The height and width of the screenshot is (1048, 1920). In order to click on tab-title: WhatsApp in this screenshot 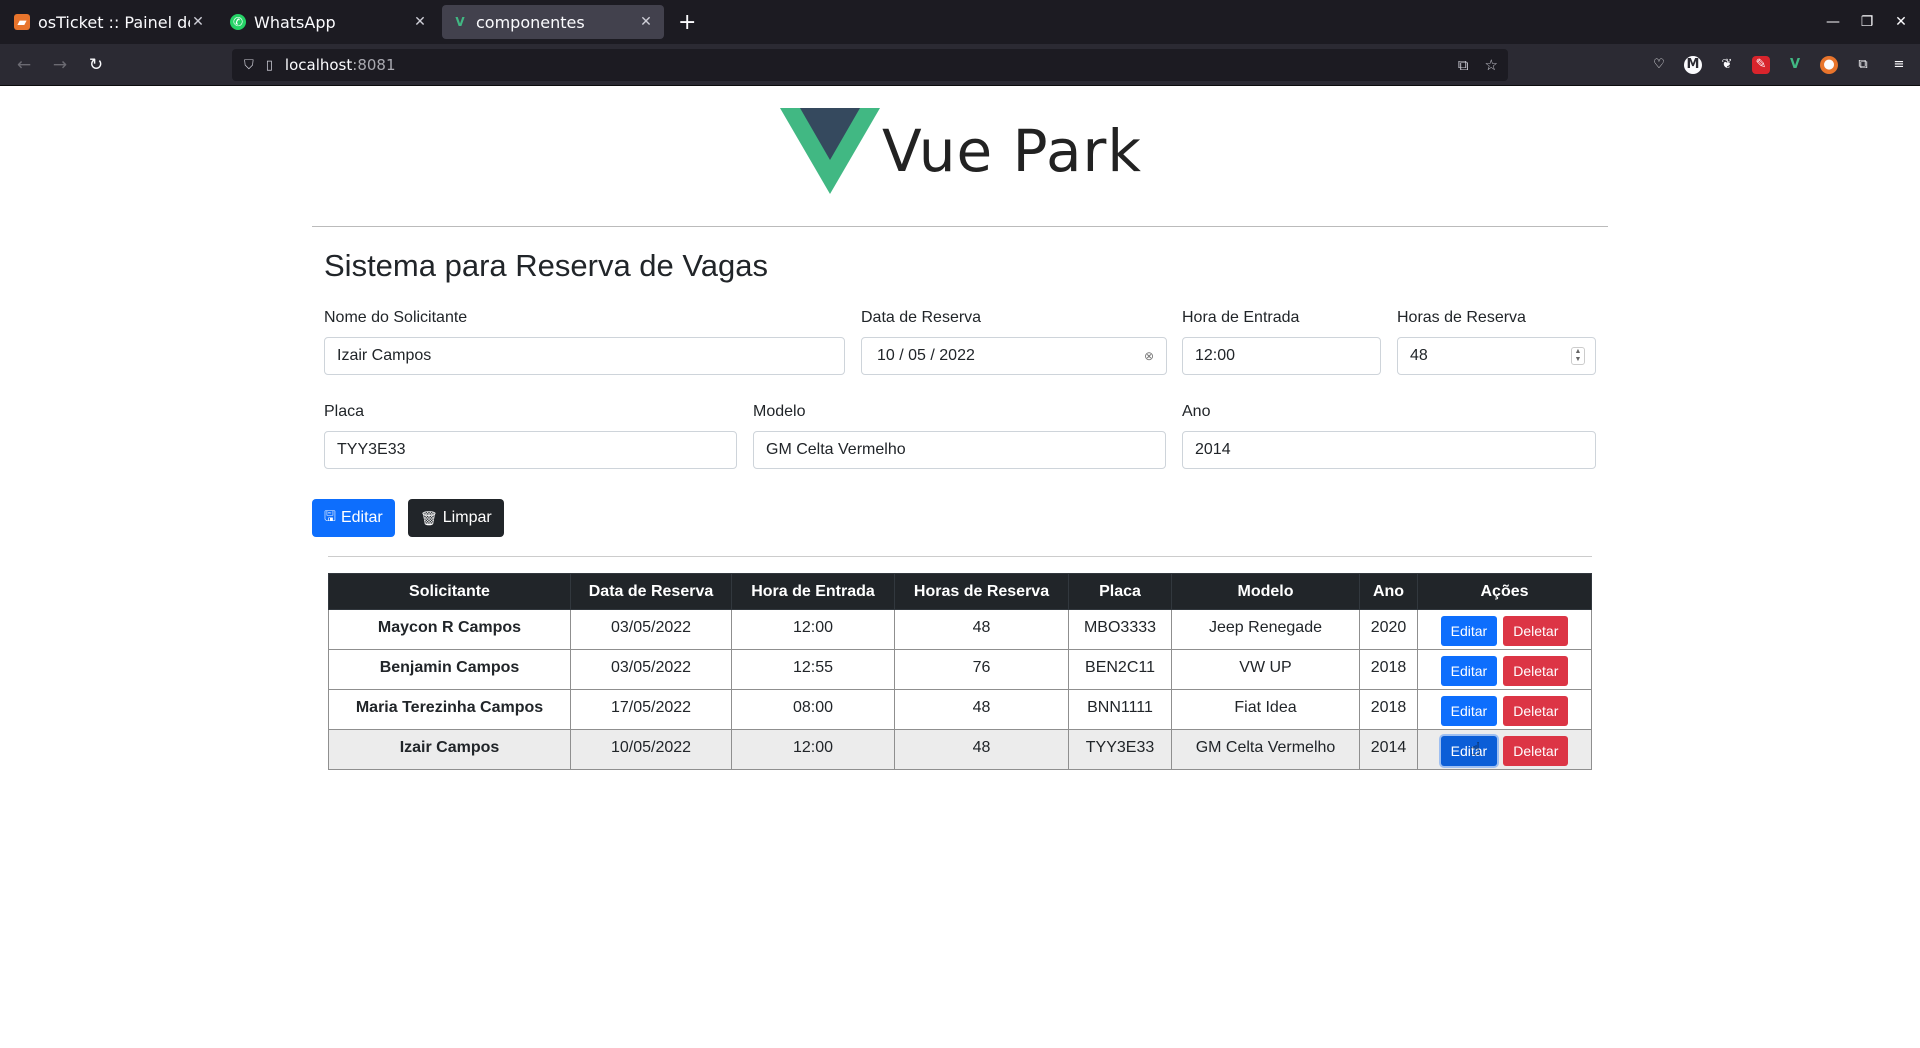, I will do `click(295, 22)`.